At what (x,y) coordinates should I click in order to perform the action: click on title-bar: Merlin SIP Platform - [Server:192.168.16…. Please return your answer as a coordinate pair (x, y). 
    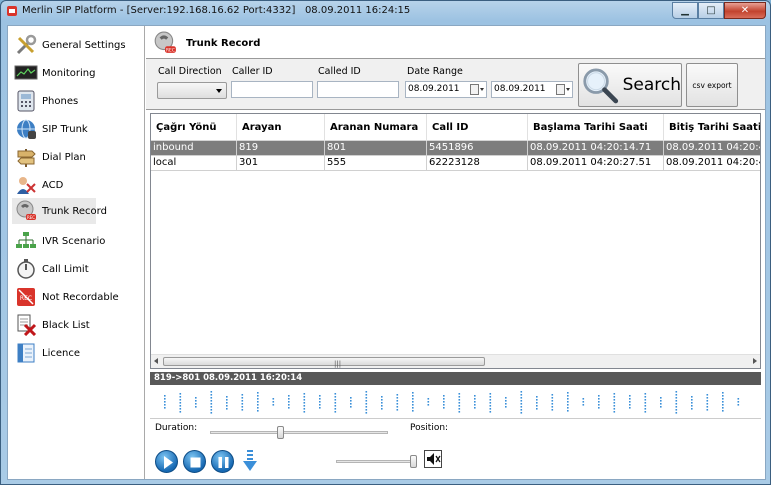
    Looking at the image, I should click on (385, 11).